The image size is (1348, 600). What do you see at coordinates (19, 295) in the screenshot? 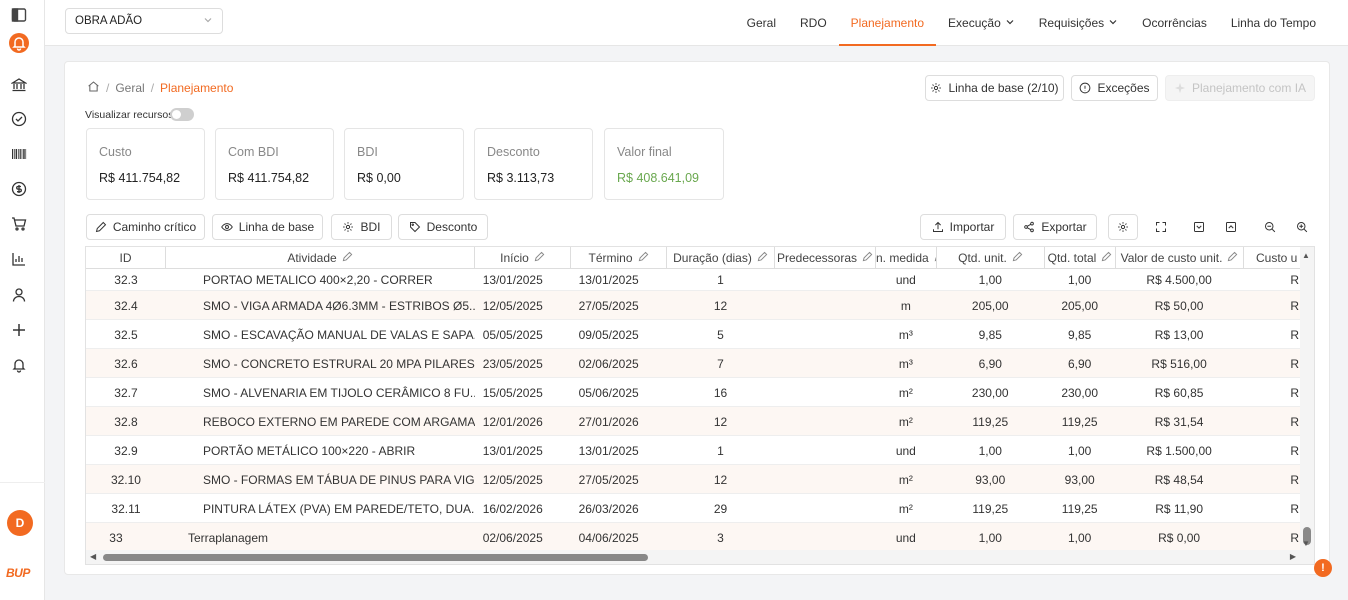
I see `user-icon` at bounding box center [19, 295].